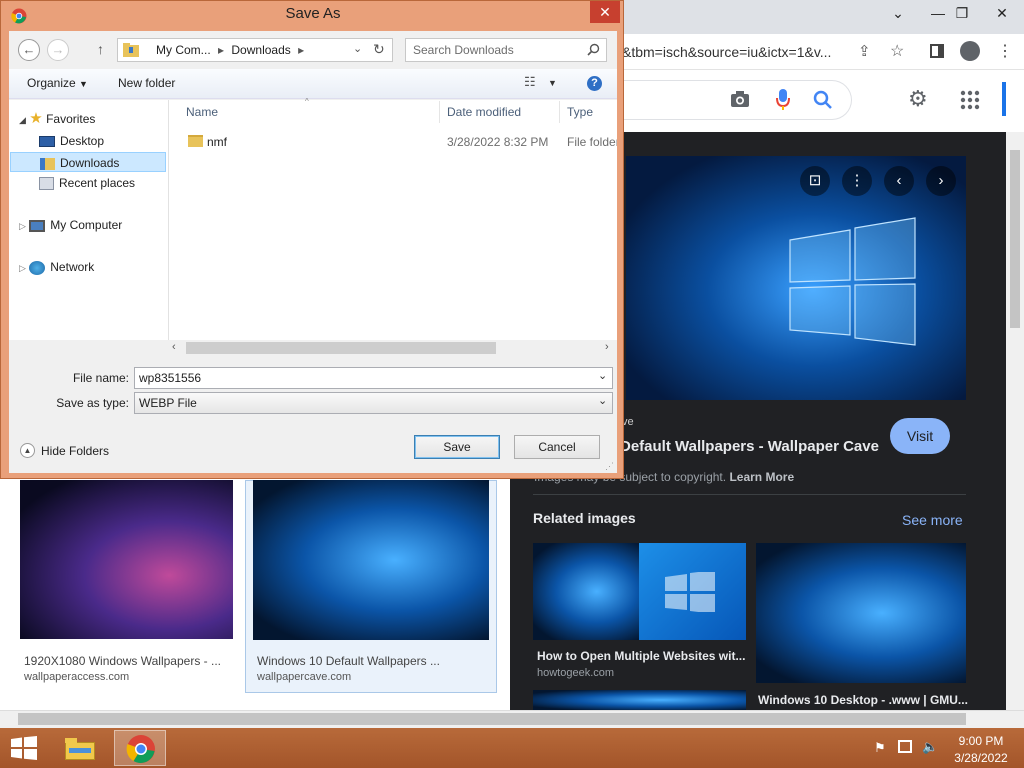 The image size is (1024, 768). Describe the element at coordinates (174, 347) in the screenshot. I see `scroll-left-icon: ‹` at that location.